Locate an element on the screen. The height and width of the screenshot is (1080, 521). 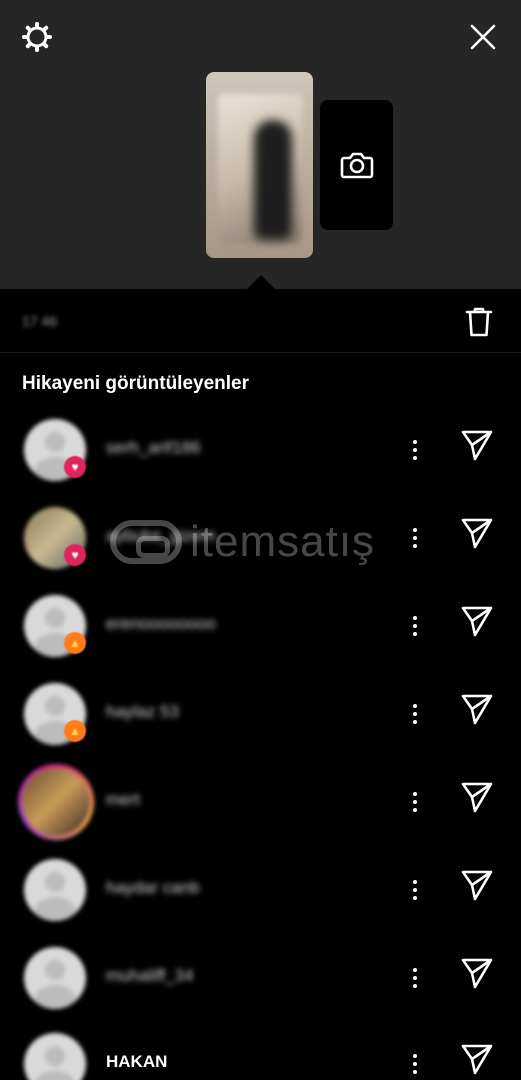
viewer-row: haydar canb is located at coordinates (260, 890).